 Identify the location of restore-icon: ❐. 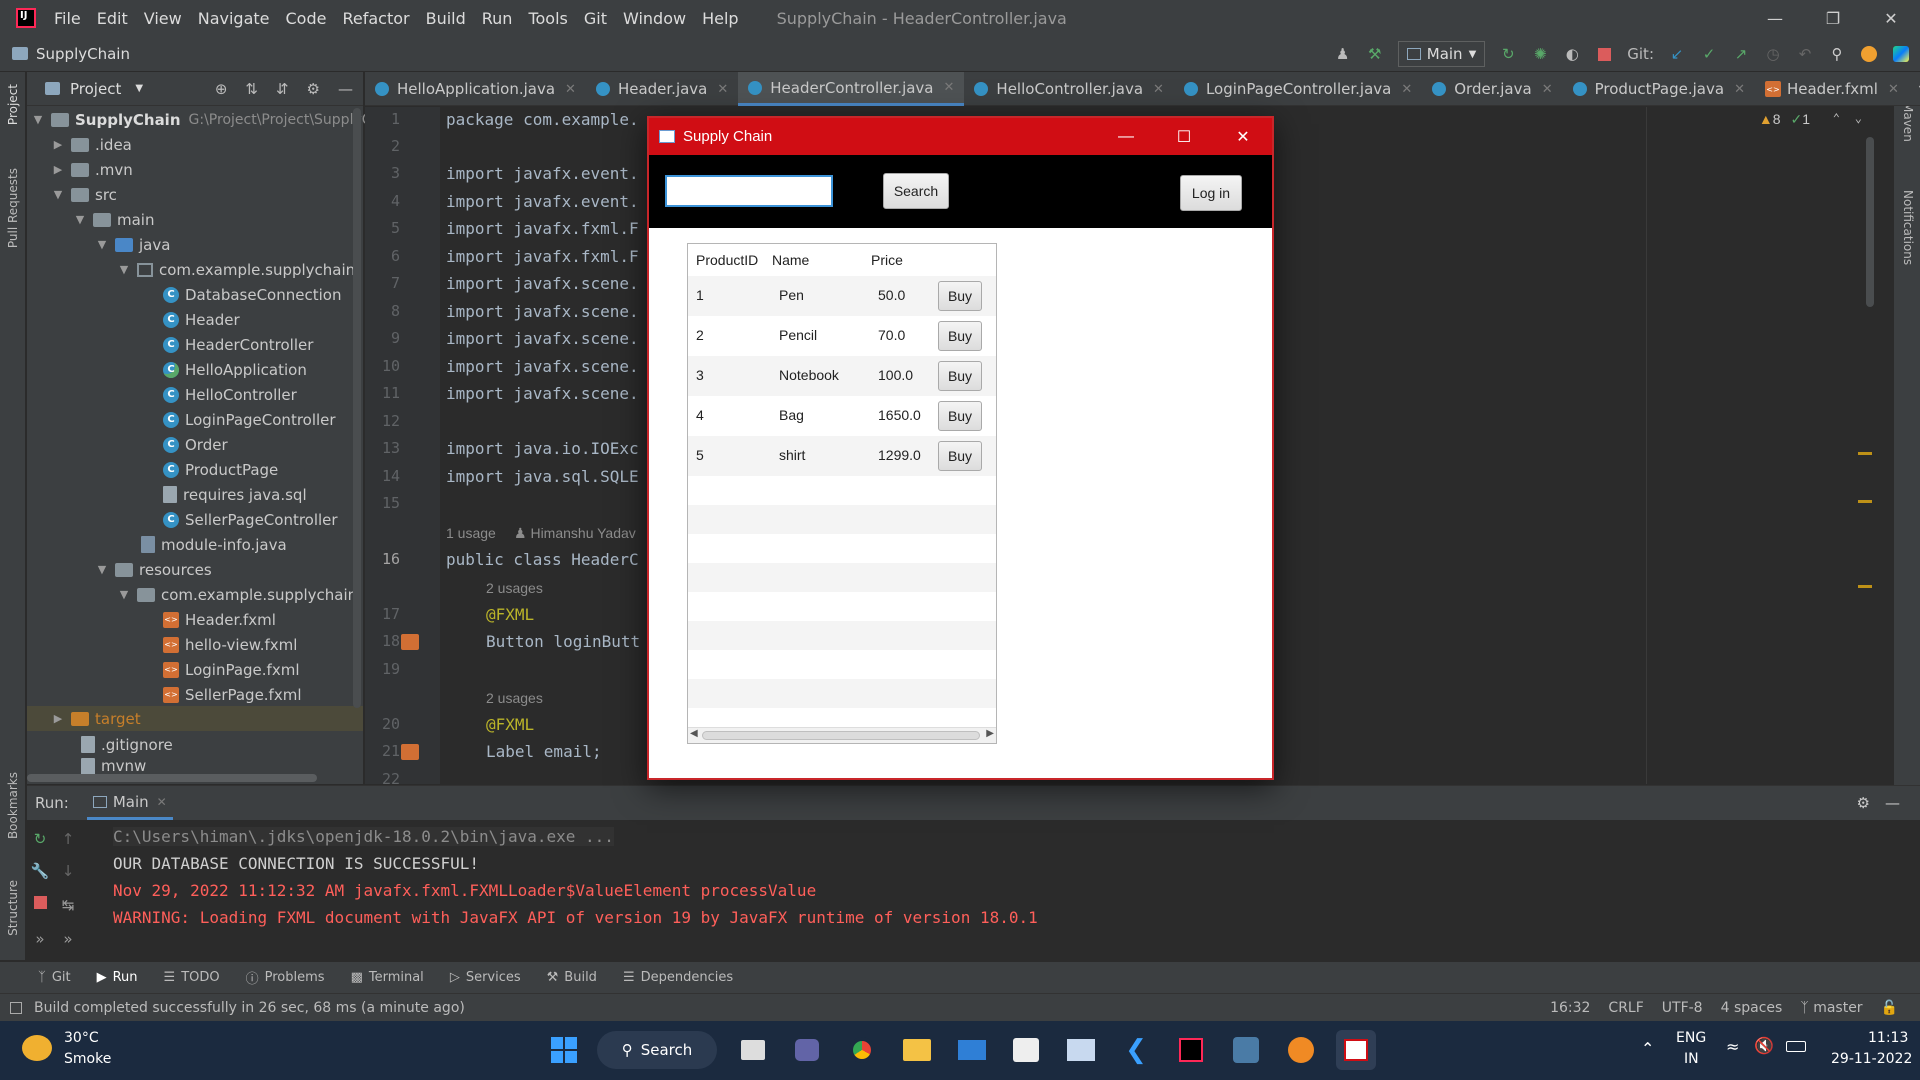
(1833, 18).